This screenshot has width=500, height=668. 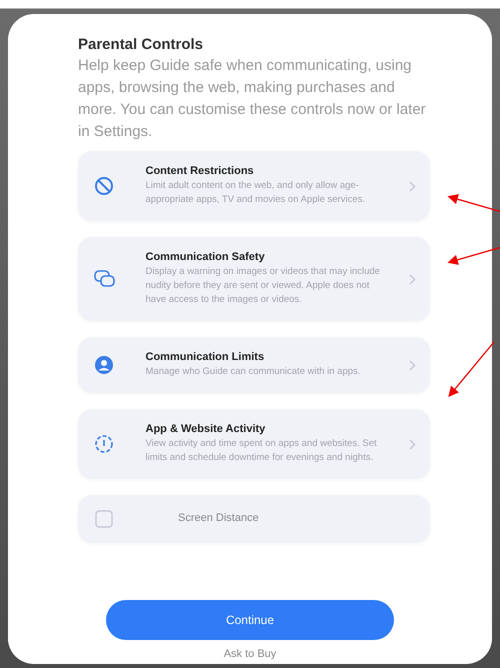 I want to click on person-circle-icon, so click(x=104, y=365).